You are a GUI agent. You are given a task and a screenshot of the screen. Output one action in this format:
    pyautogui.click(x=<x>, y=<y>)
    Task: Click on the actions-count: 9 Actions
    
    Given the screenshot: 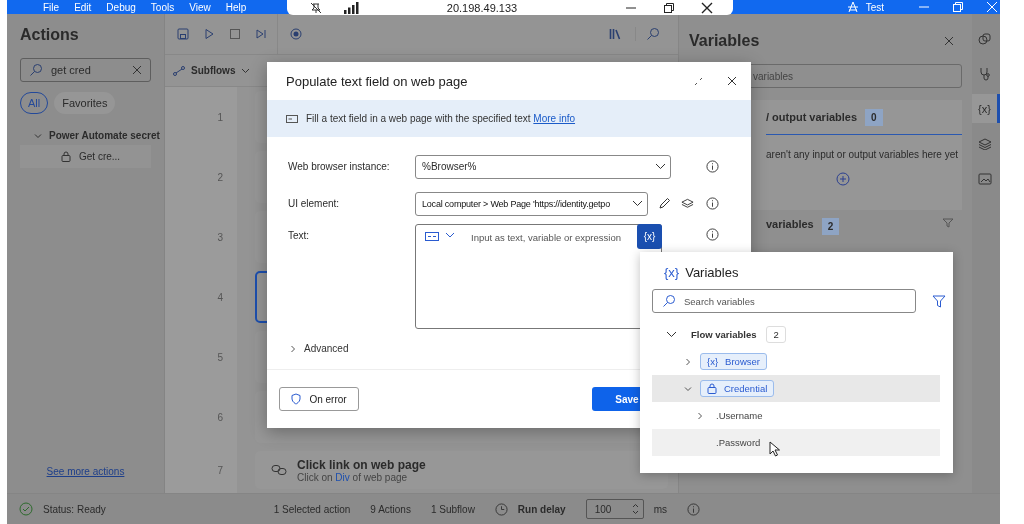 What is the action you would take?
    pyautogui.click(x=390, y=509)
    